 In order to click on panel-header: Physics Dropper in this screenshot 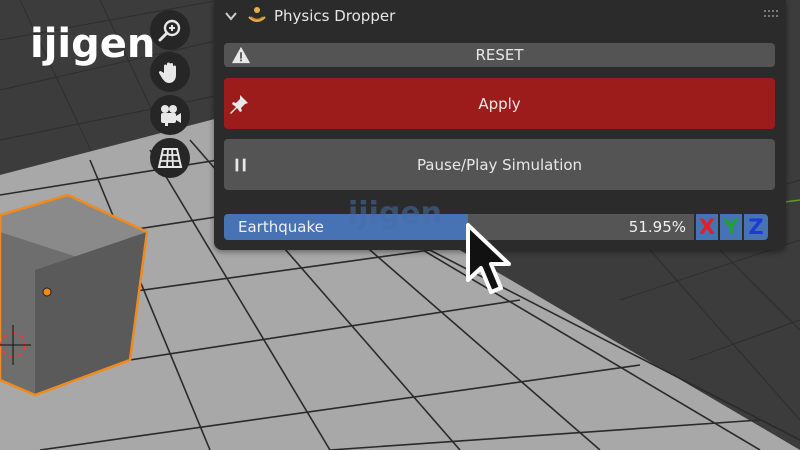, I will do `click(309, 16)`.